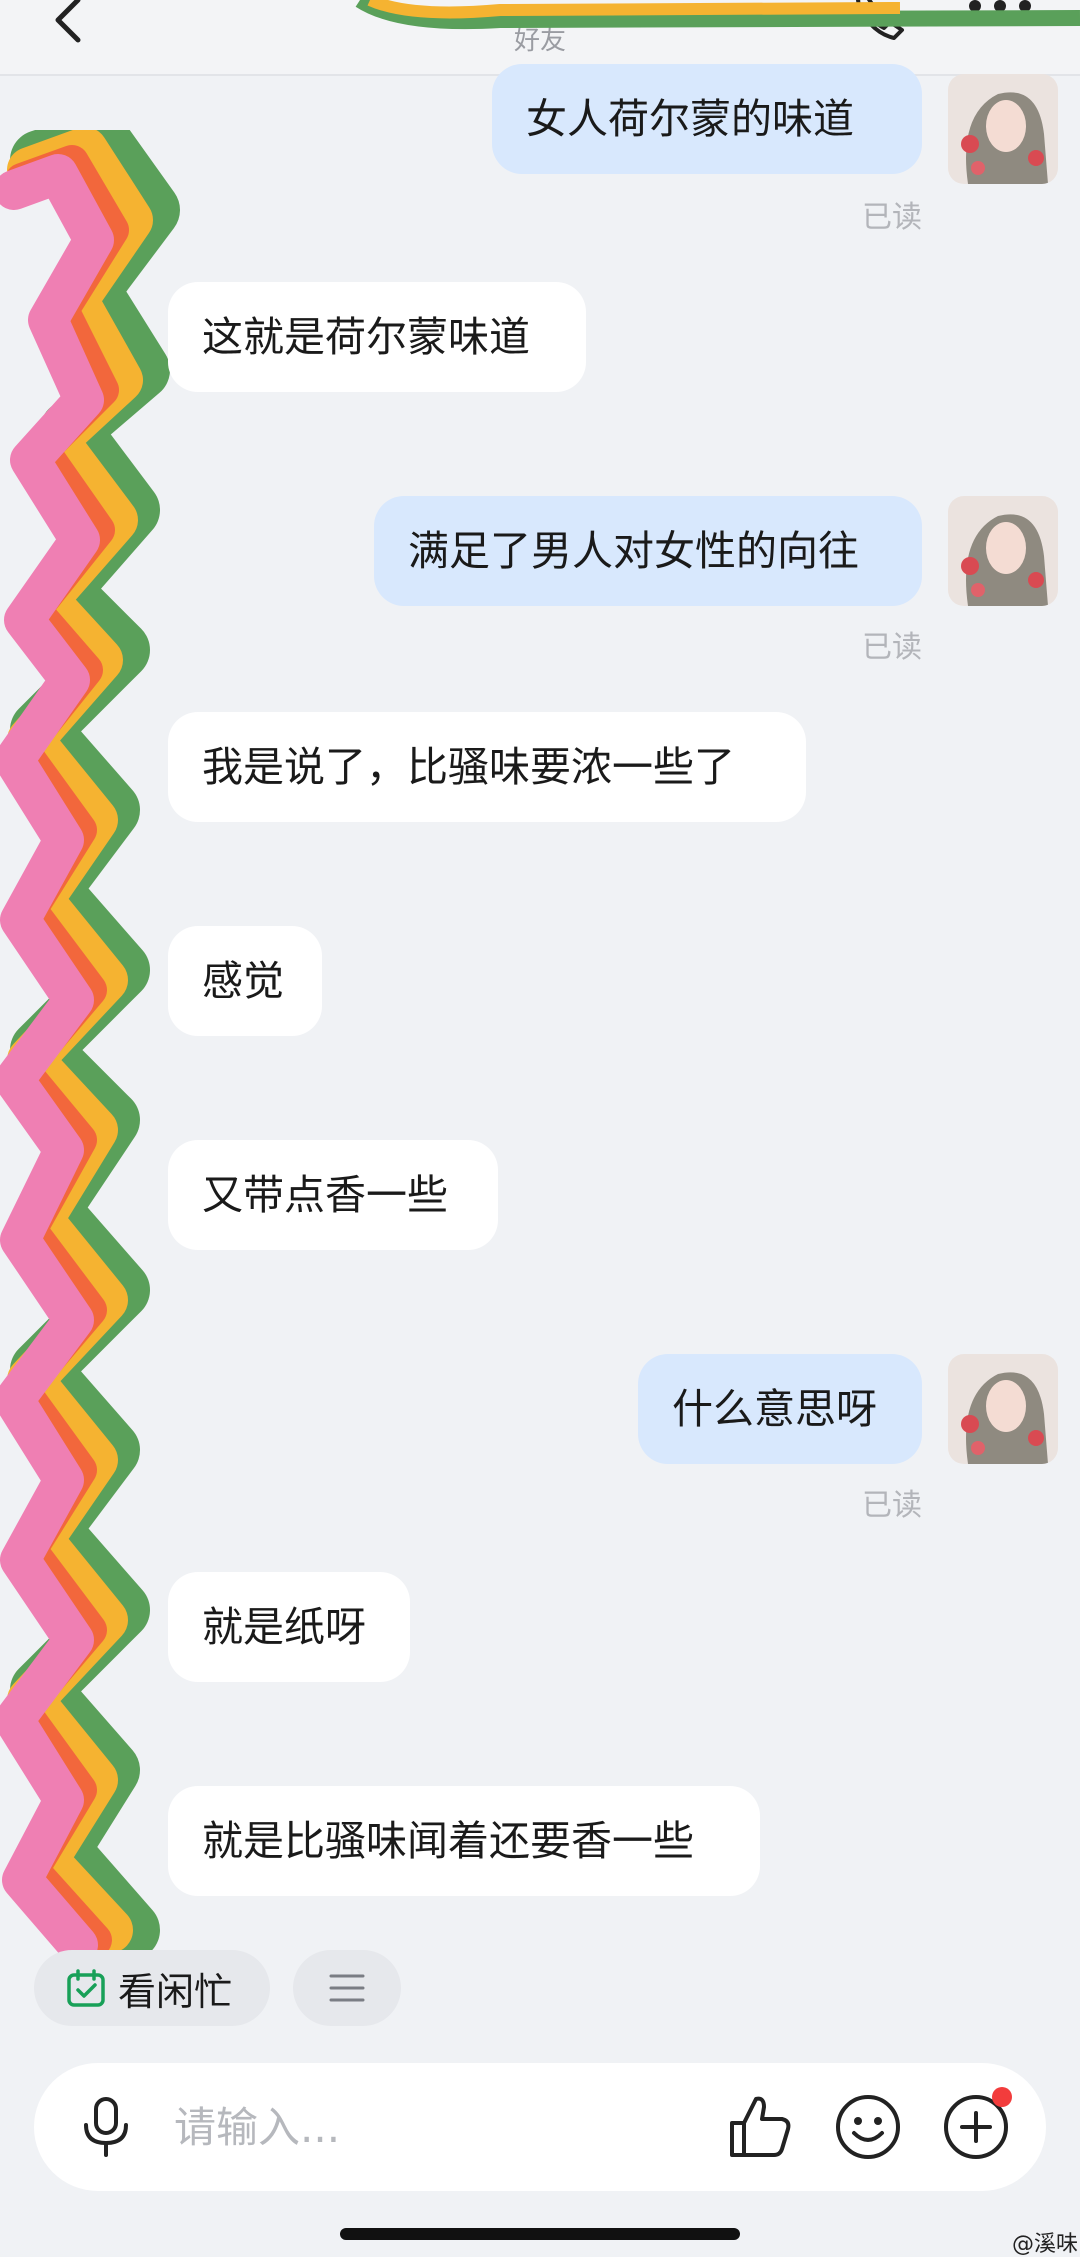 The height and width of the screenshot is (2257, 1080). I want to click on home-indicator, so click(540, 2234).